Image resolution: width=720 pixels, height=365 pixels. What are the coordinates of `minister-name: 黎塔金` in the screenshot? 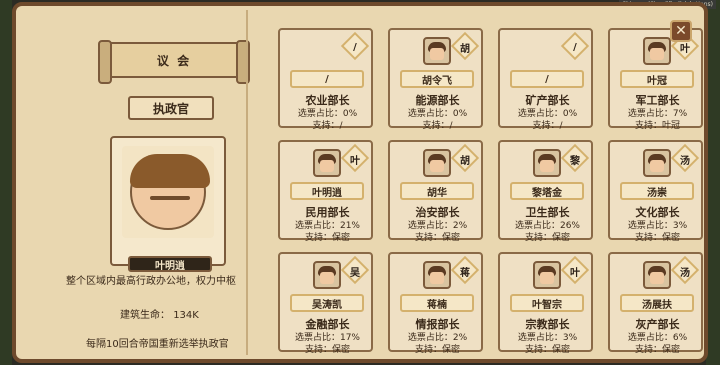 It's located at (547, 191).